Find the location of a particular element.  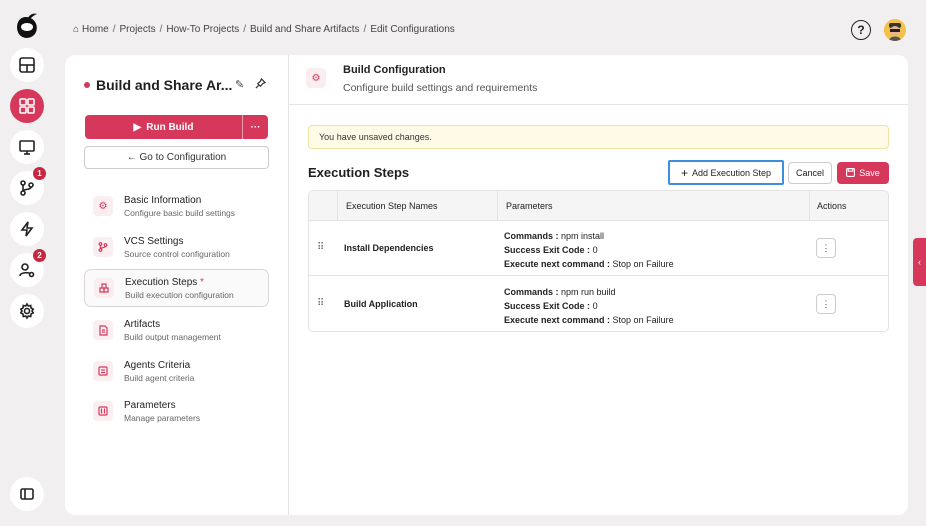

breadcrumb-projects: Projects is located at coordinates (138, 29).